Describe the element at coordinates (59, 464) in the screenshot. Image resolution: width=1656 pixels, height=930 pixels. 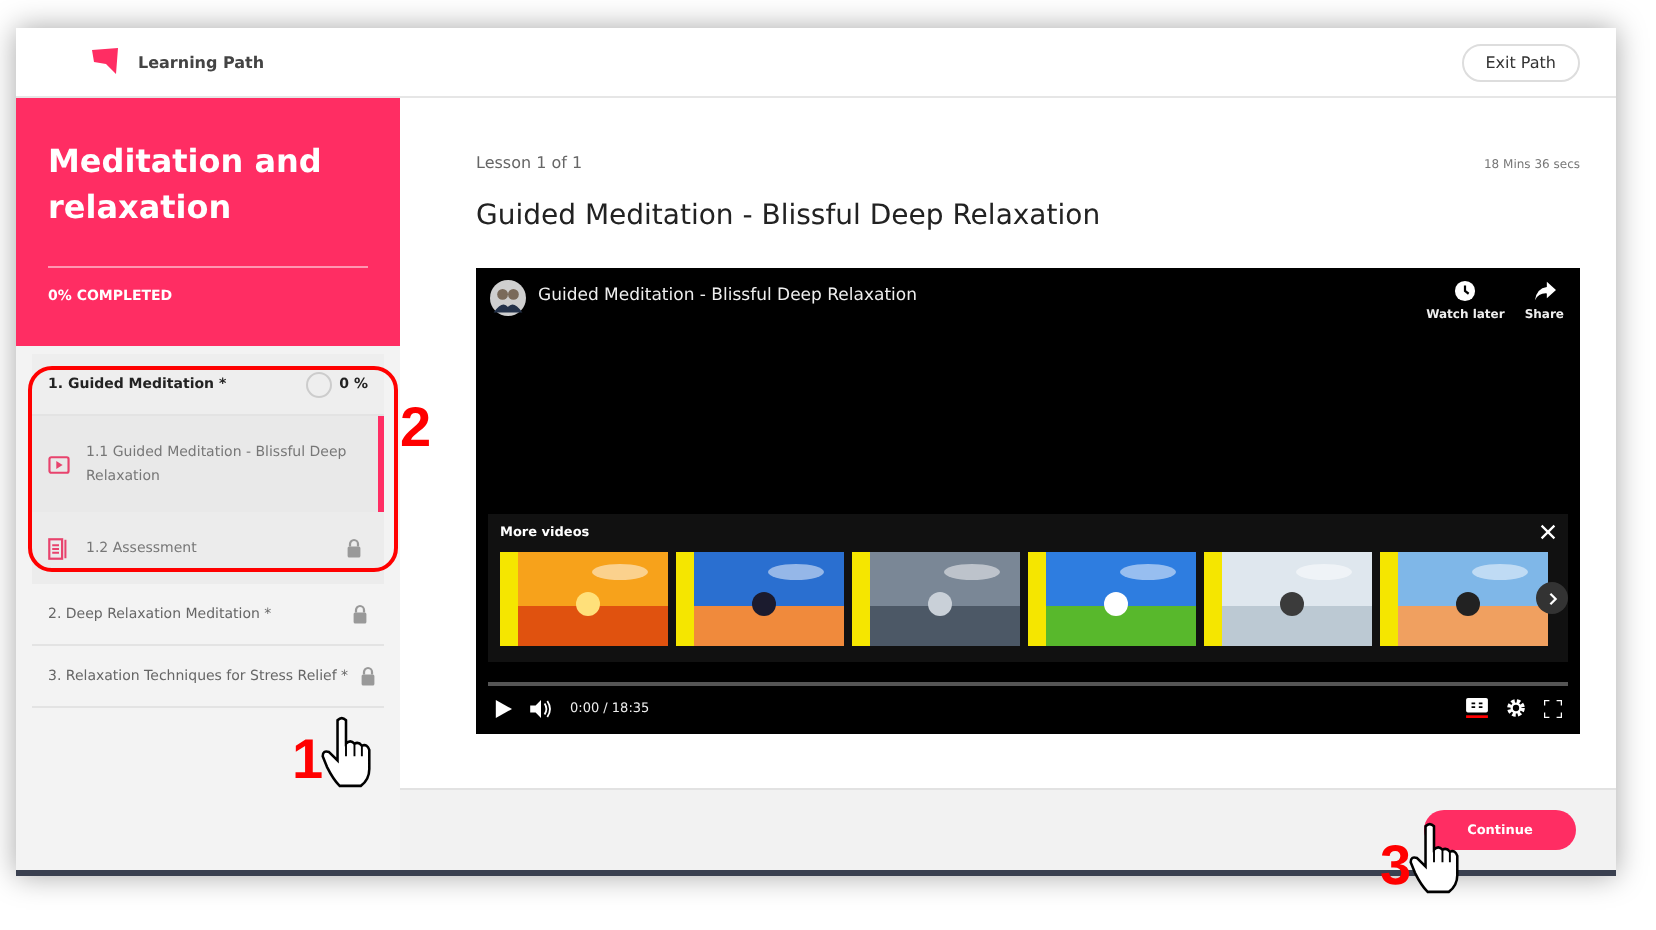
I see `play-video-icon` at that location.